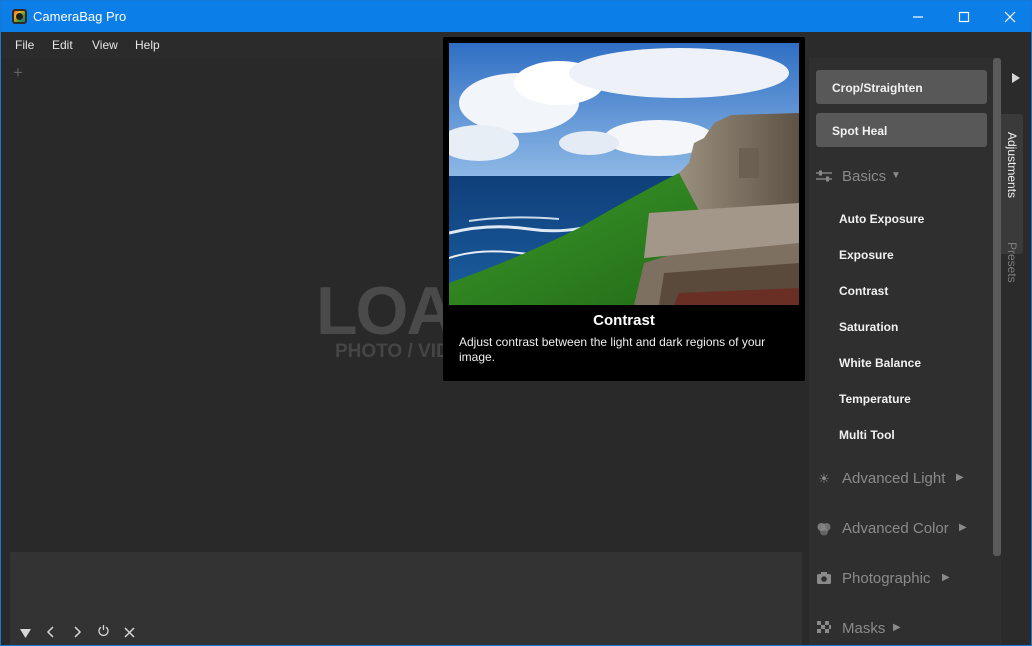 The height and width of the screenshot is (646, 1032). Describe the element at coordinates (864, 176) in the screenshot. I see `section-basics-label: Basics` at that location.